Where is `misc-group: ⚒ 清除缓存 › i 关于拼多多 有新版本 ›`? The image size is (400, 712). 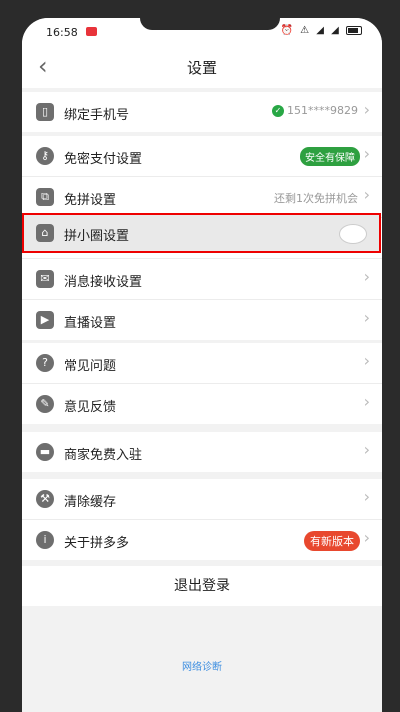 misc-group: ⚒ 清除缓存 › i 关于拼多多 有新版本 › is located at coordinates (202, 519).